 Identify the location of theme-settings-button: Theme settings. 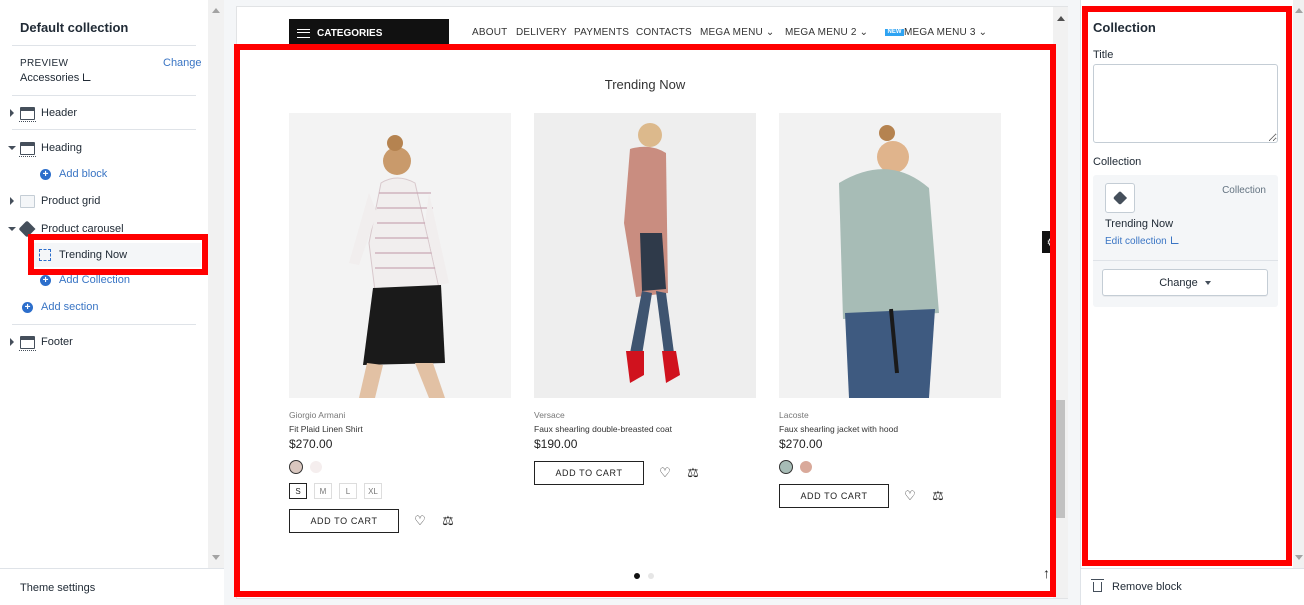
(112, 586).